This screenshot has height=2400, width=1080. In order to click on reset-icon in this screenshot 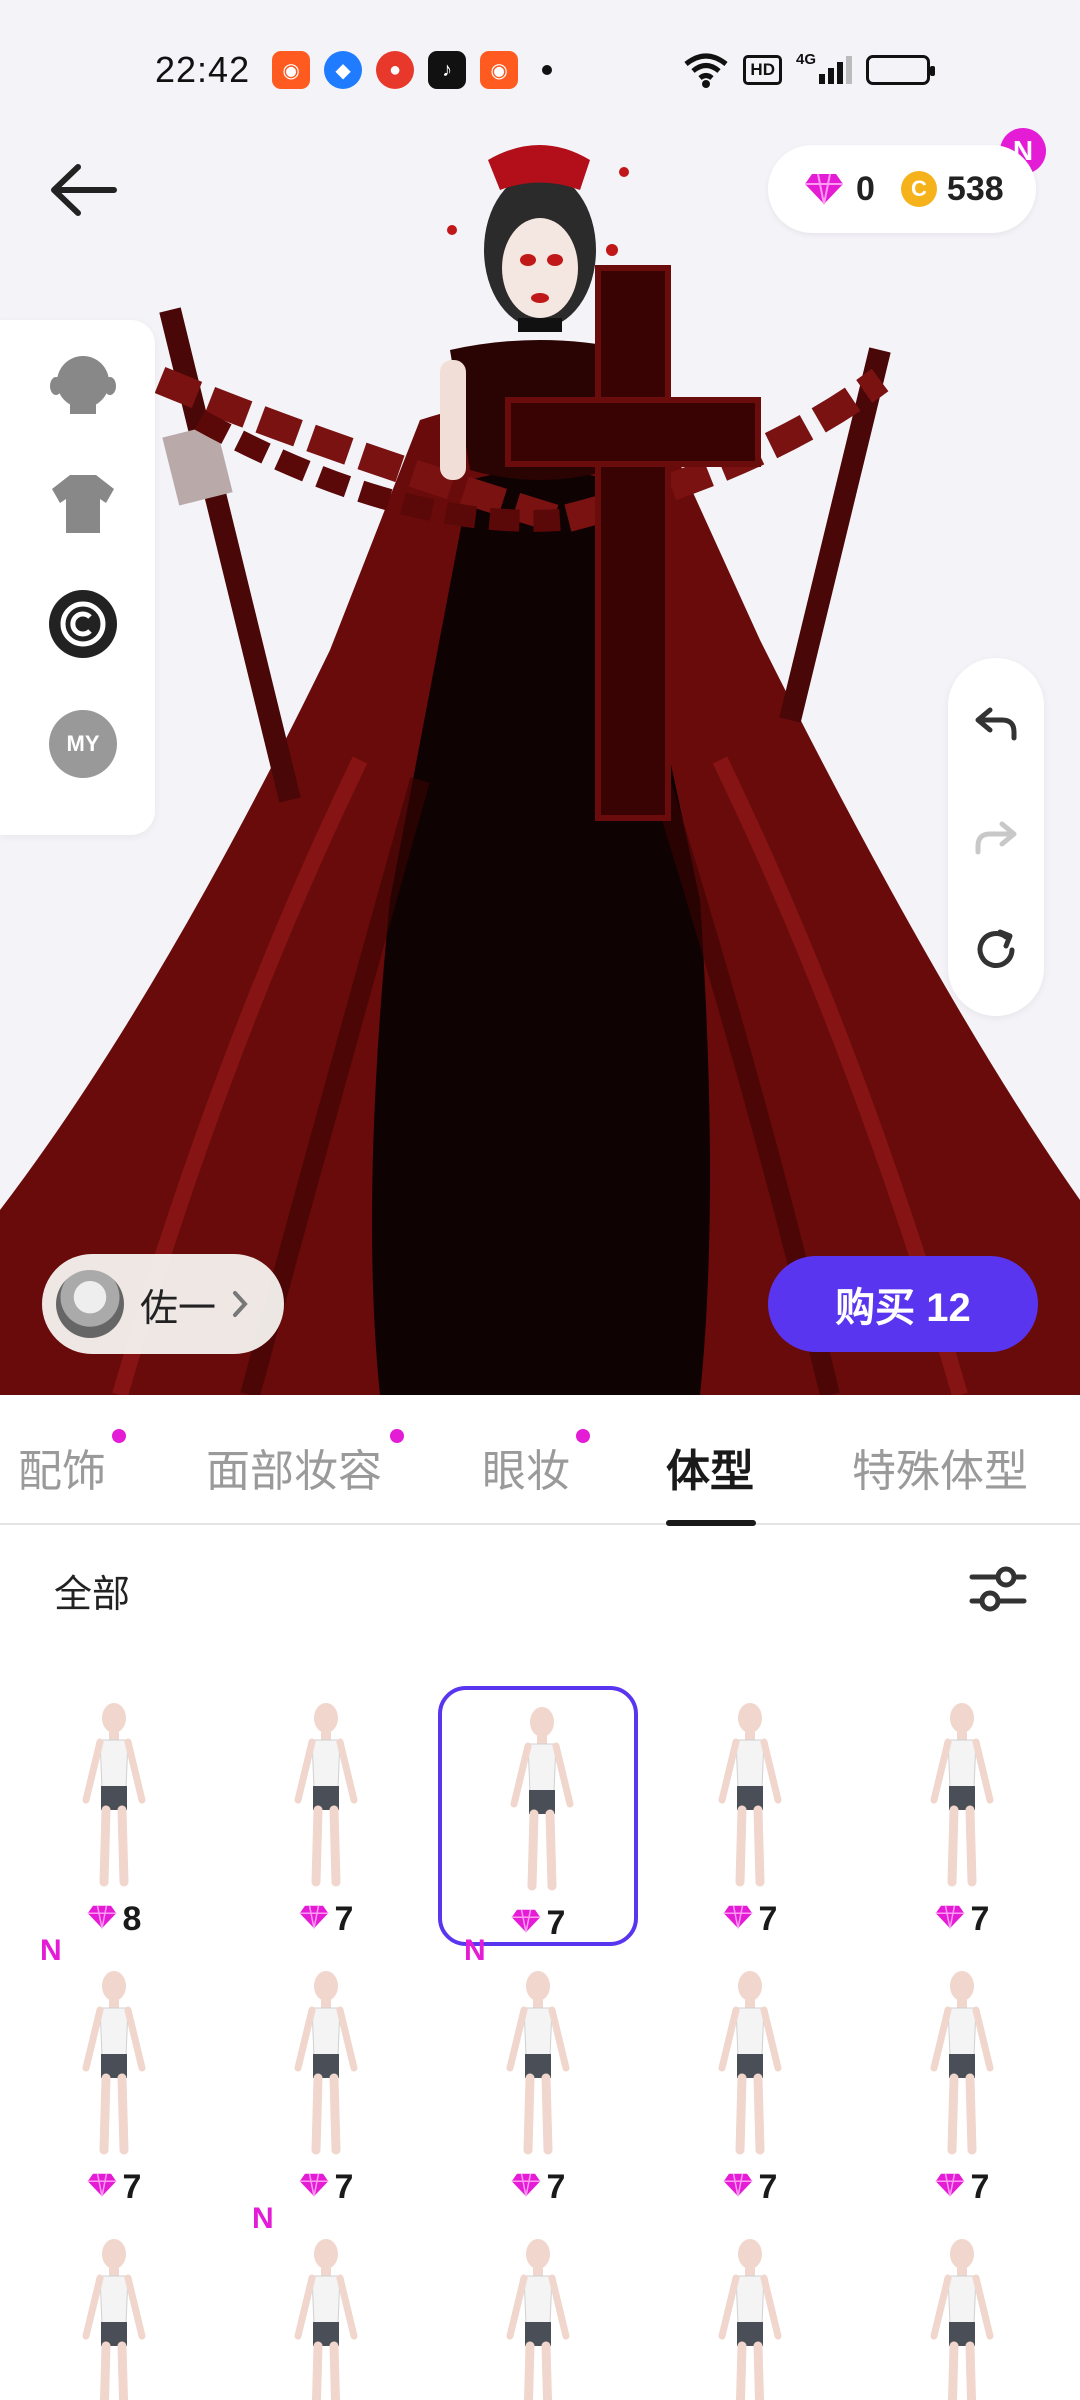, I will do `click(996, 950)`.